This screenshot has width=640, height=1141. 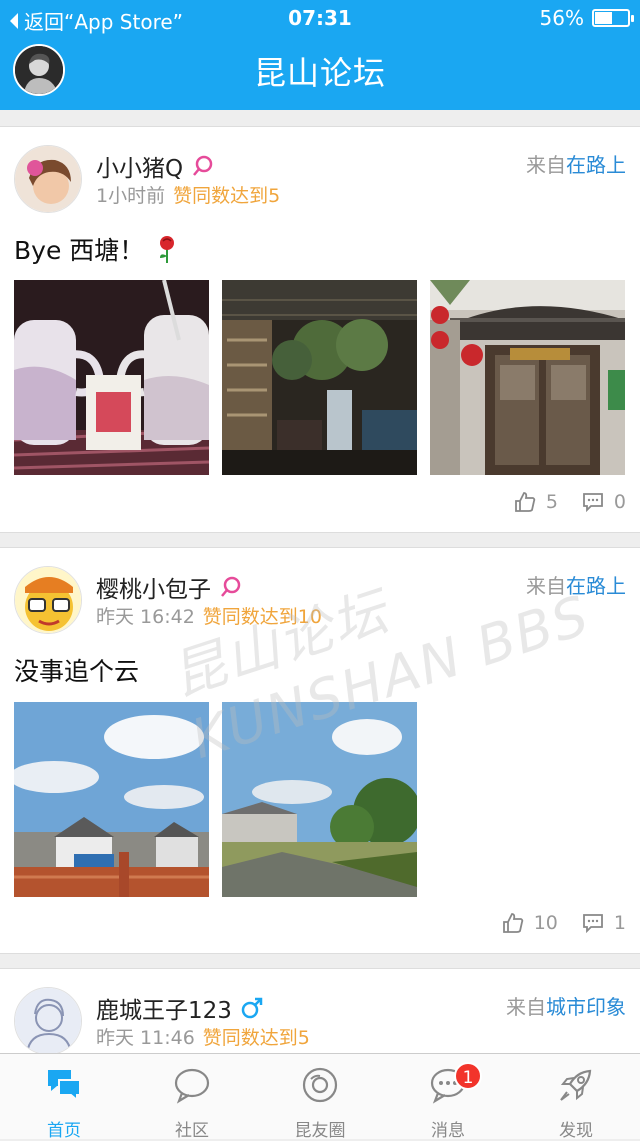 I want to click on chat-bubble-icon, so click(x=192, y=1086).